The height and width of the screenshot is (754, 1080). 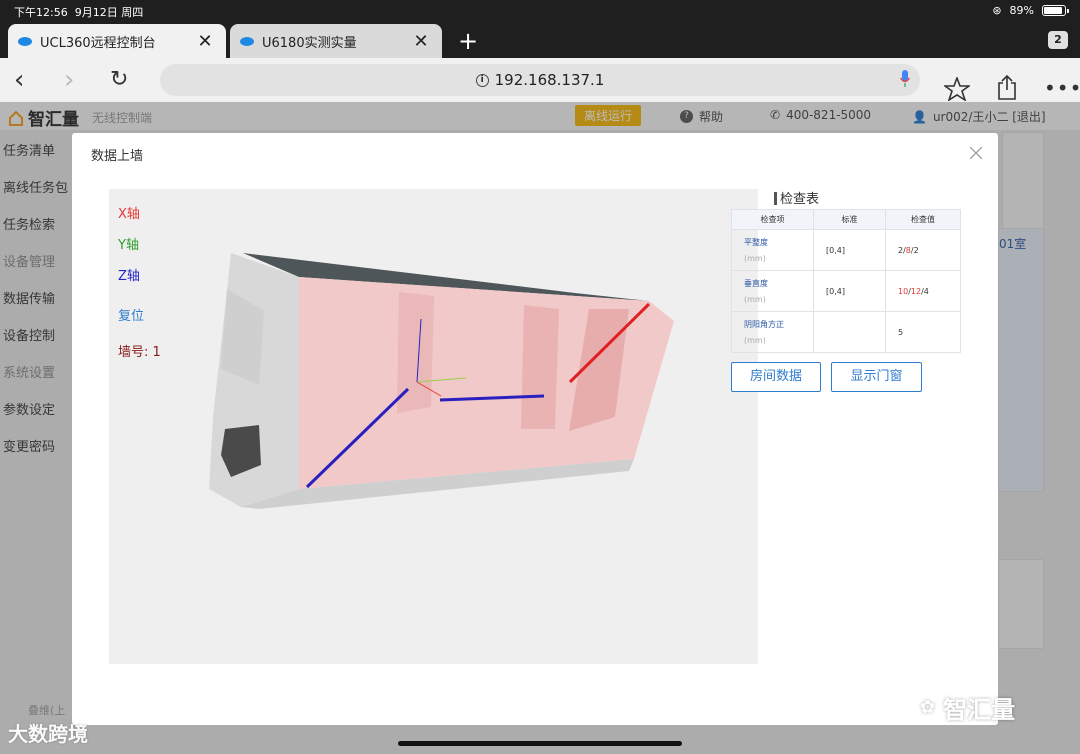 I want to click on rotation-lock-icon: ⊛, so click(x=997, y=10).